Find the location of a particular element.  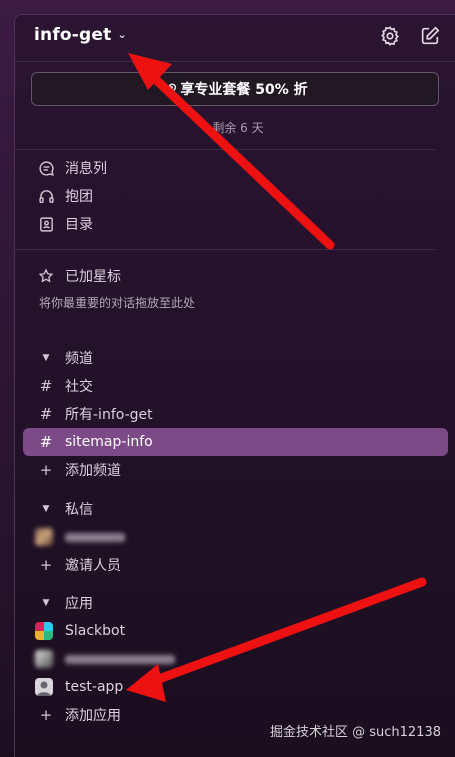

directory-icon is located at coordinates (46, 224).